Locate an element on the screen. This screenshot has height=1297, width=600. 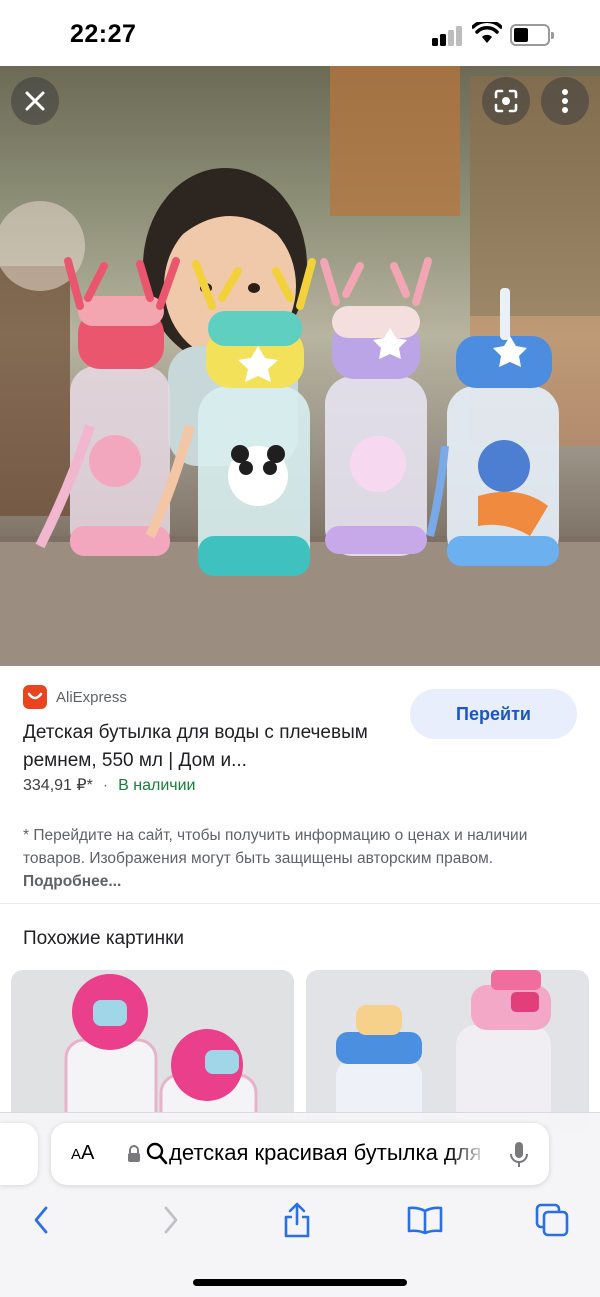
visit-button: Перейти is located at coordinates (493, 714).